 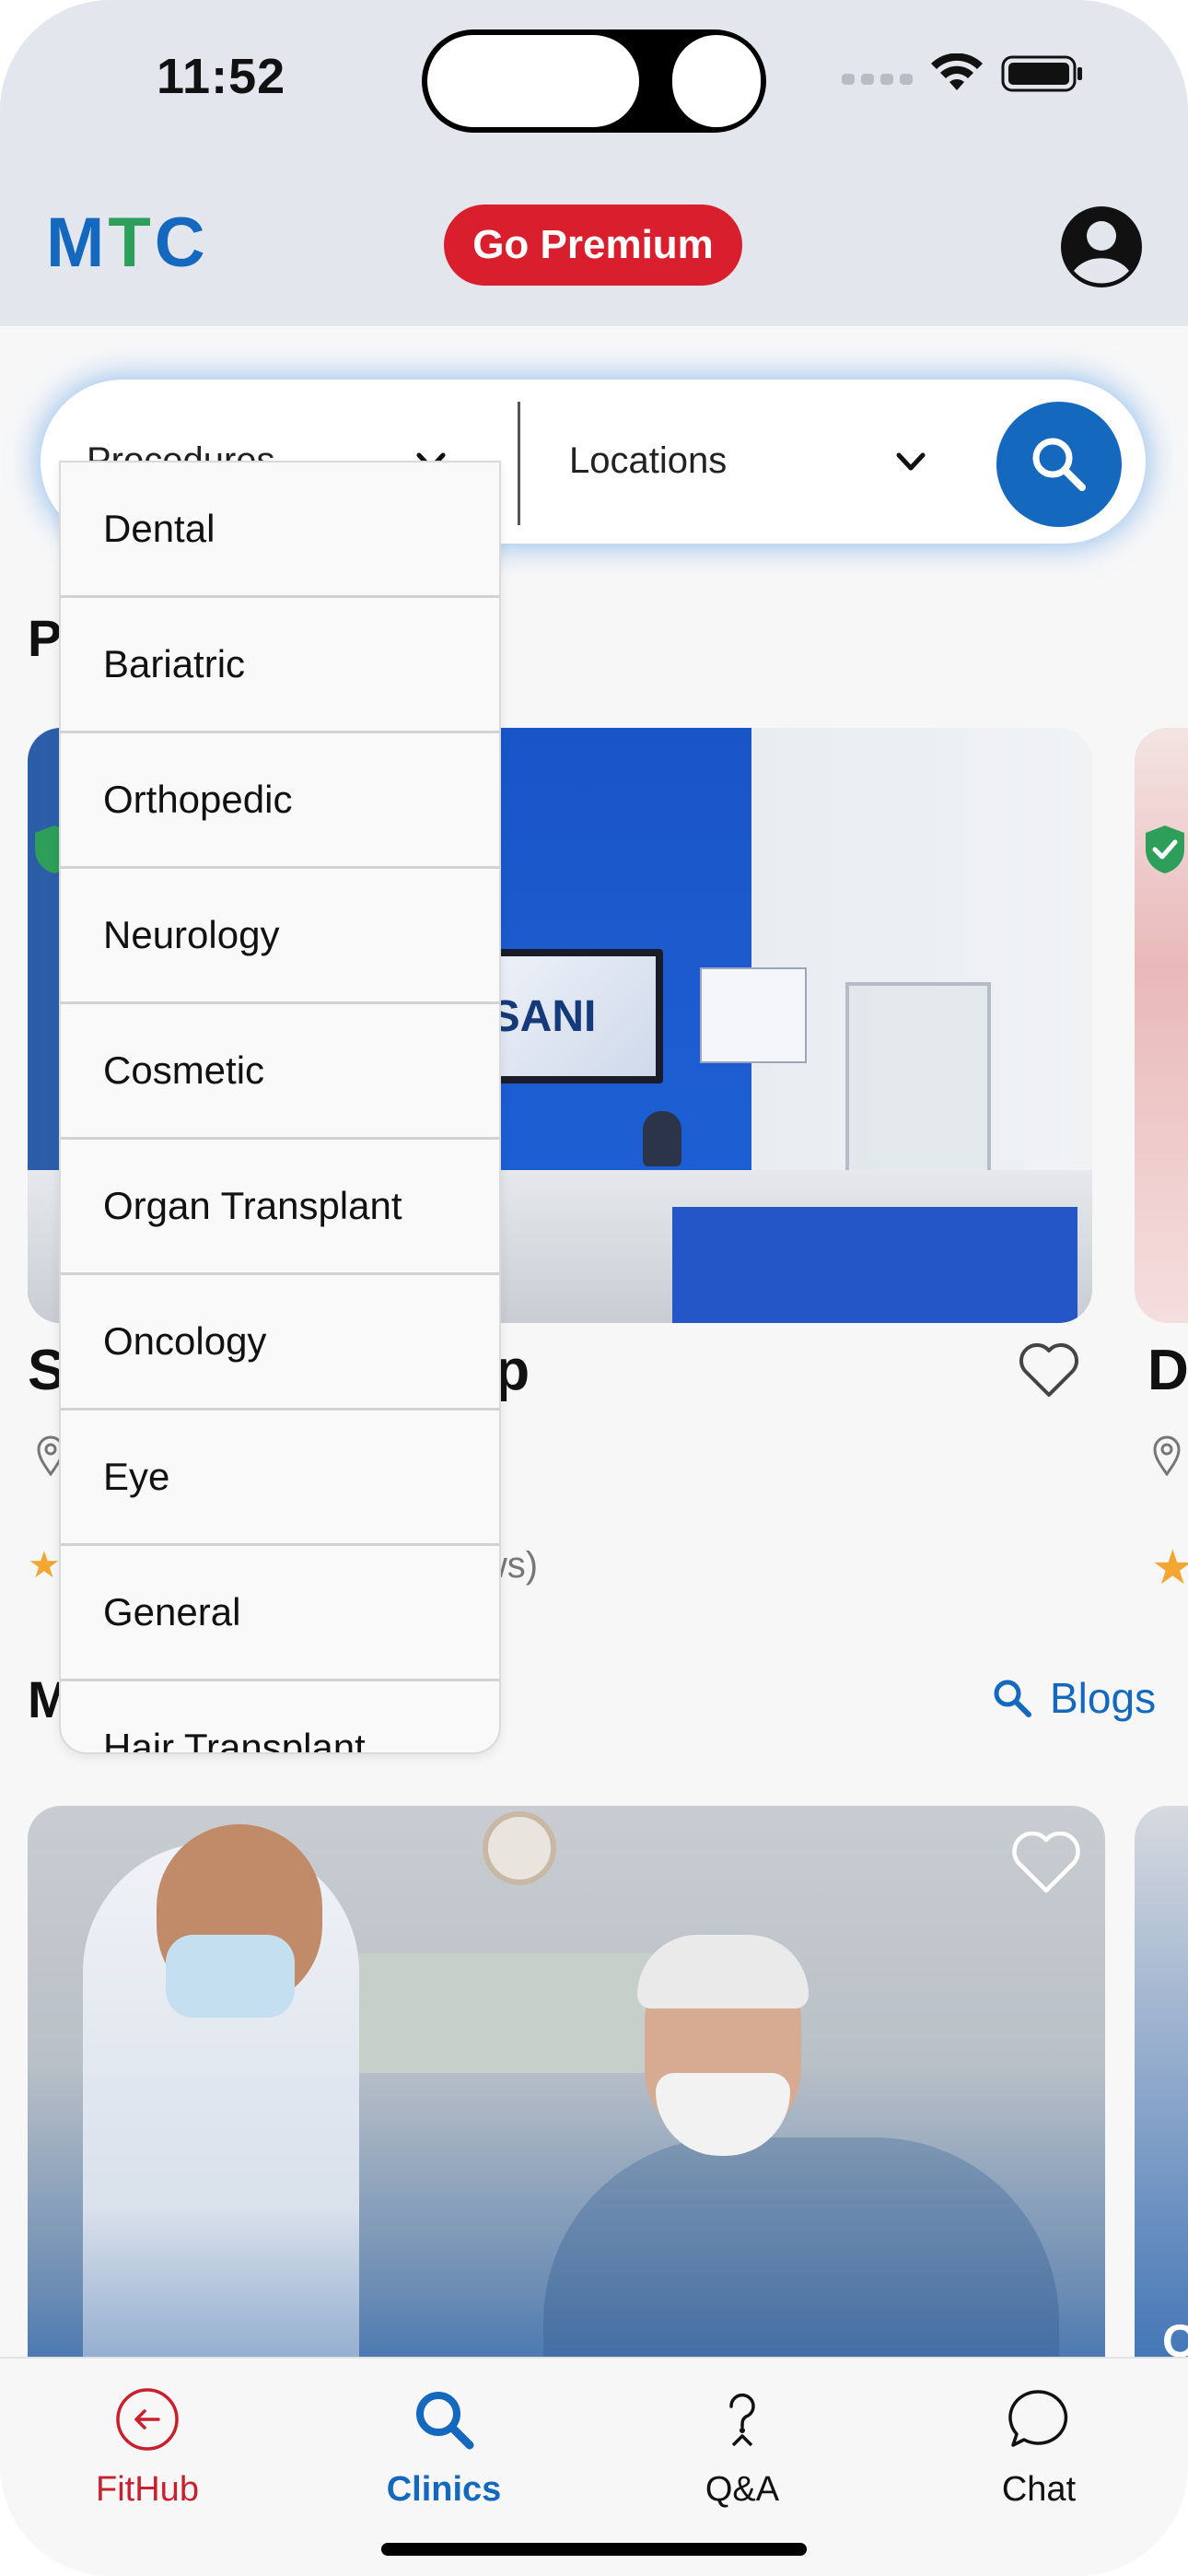 What do you see at coordinates (280, 1613) in the screenshot?
I see `dropdown-option-general: General` at bounding box center [280, 1613].